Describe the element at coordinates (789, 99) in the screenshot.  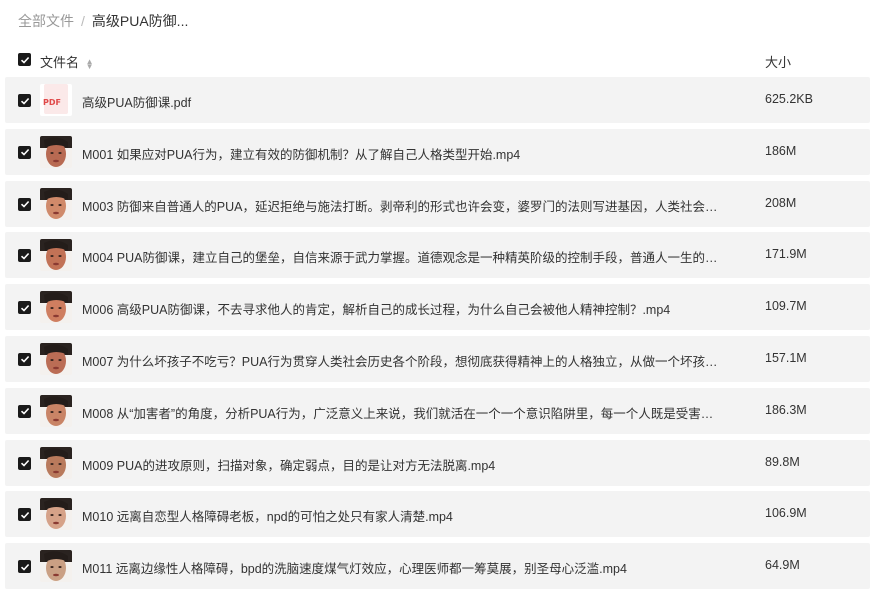
I see `file-size: 625.2KB` at that location.